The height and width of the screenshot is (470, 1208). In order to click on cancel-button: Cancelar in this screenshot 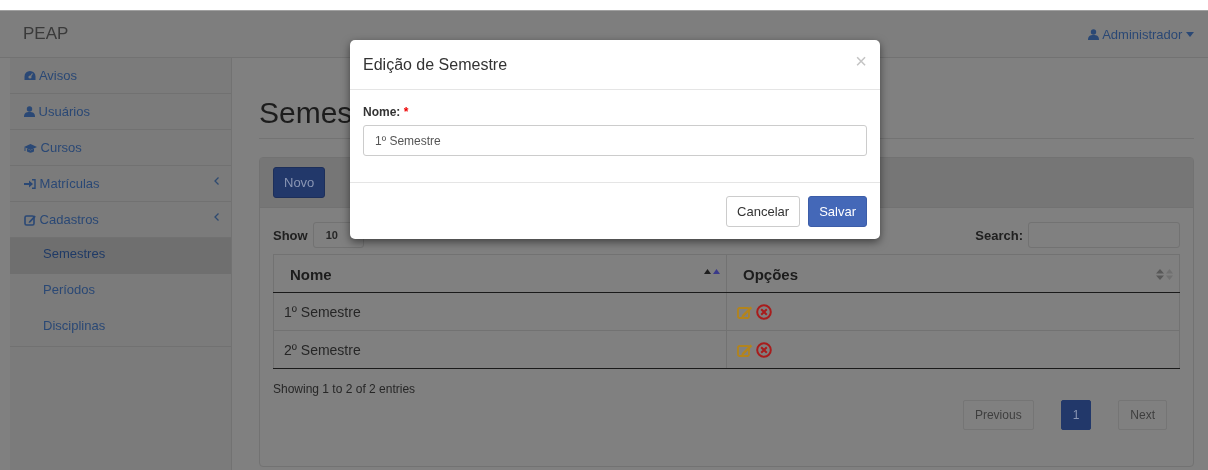, I will do `click(763, 211)`.